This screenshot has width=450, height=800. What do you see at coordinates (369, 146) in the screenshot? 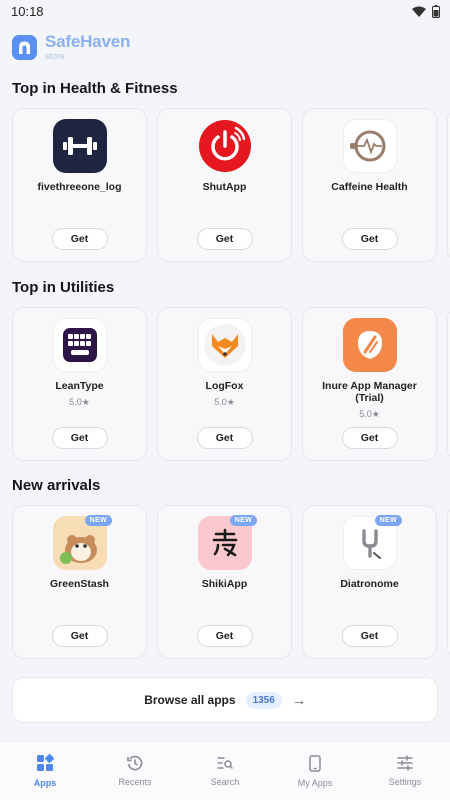
I see `coffee-heartbeat-icon` at bounding box center [369, 146].